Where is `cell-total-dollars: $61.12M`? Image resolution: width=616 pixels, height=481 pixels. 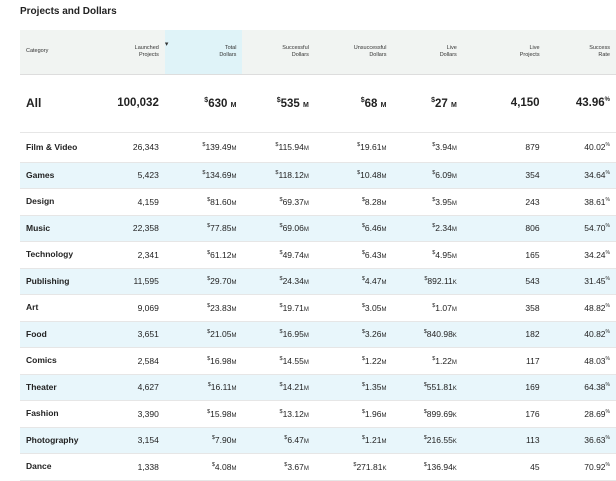 cell-total-dollars: $61.12M is located at coordinates (203, 255).